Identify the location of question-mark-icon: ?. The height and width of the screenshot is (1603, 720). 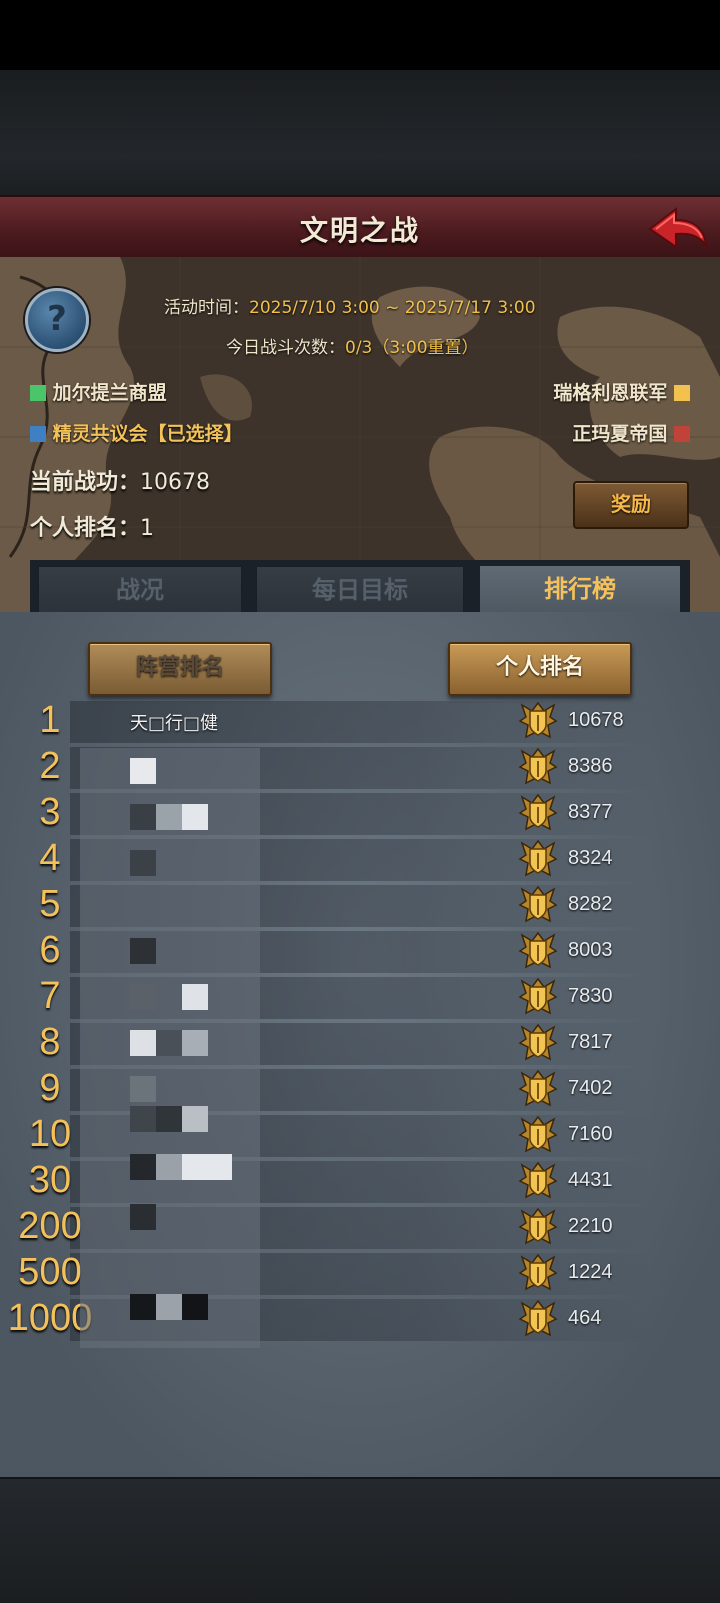
(57, 319).